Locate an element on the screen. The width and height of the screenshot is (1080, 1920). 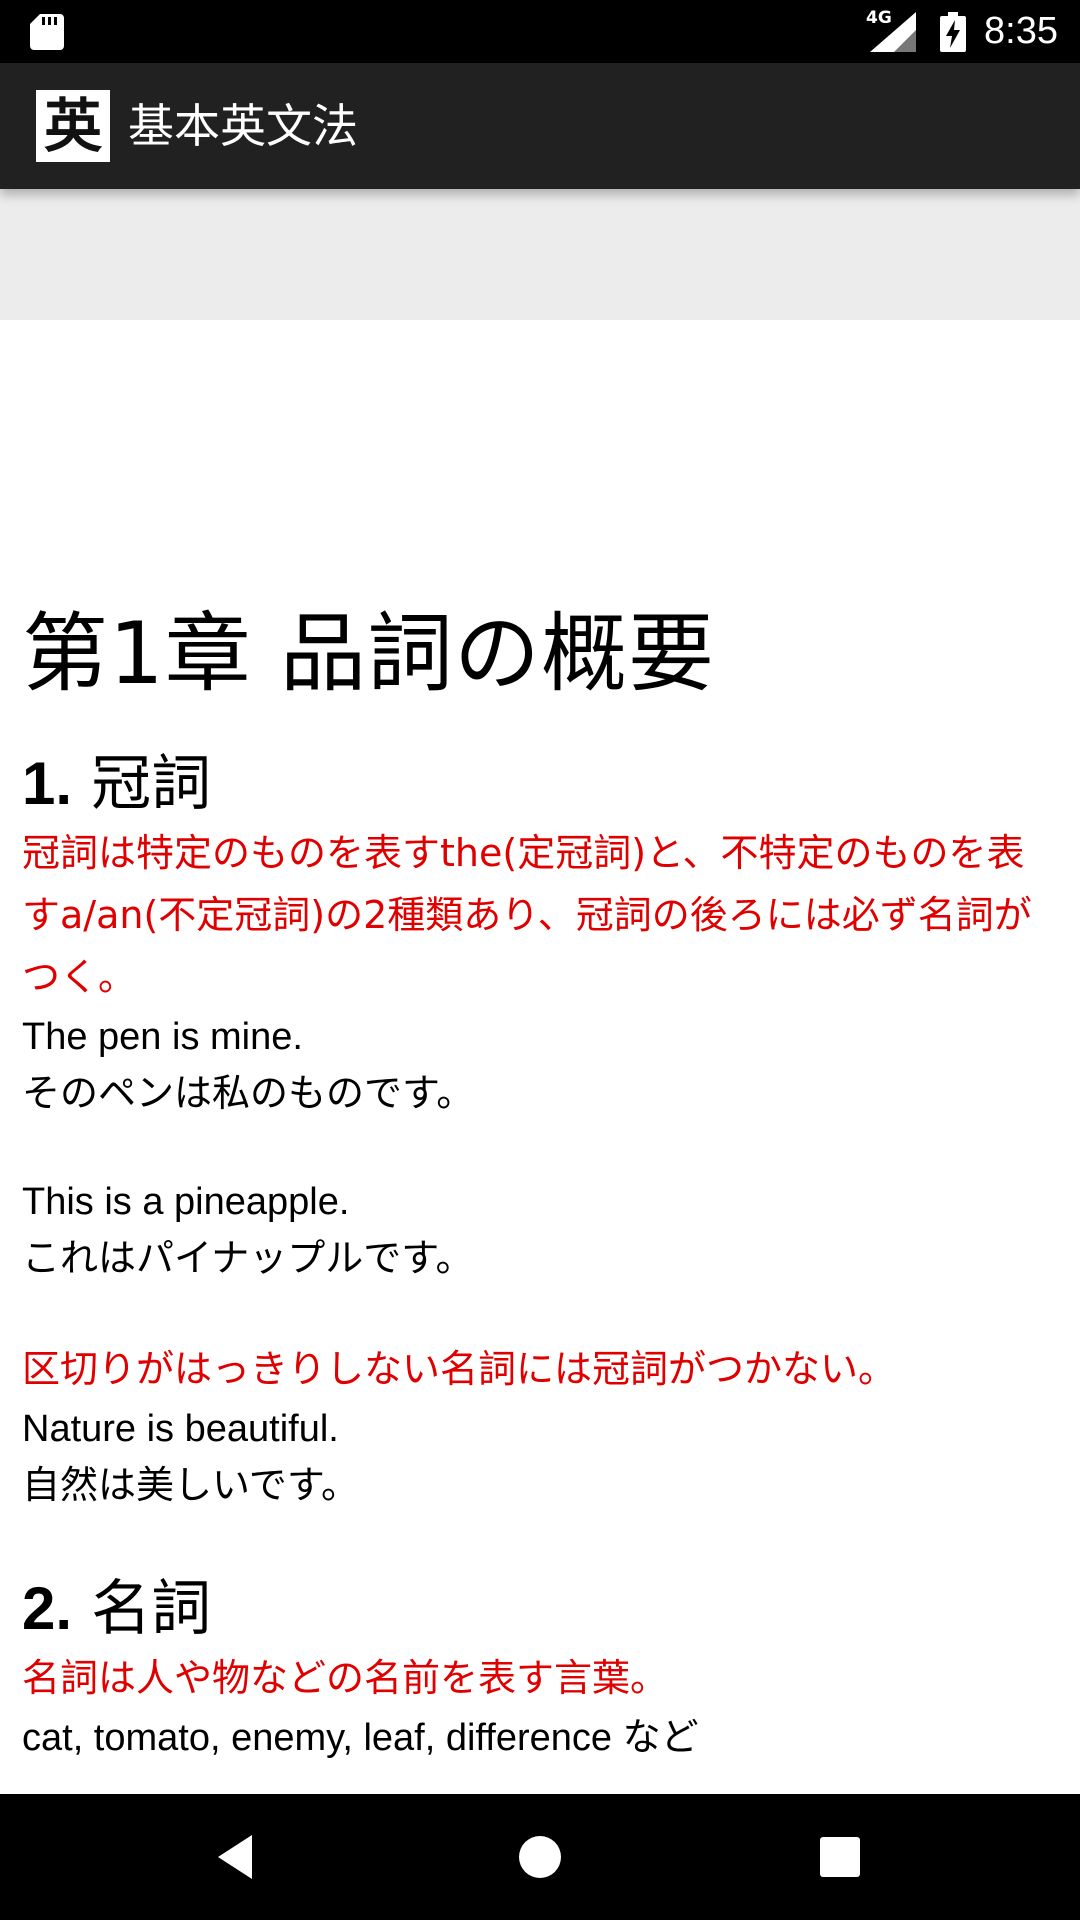
section-title: 冠詞 is located at coordinates (151, 784).